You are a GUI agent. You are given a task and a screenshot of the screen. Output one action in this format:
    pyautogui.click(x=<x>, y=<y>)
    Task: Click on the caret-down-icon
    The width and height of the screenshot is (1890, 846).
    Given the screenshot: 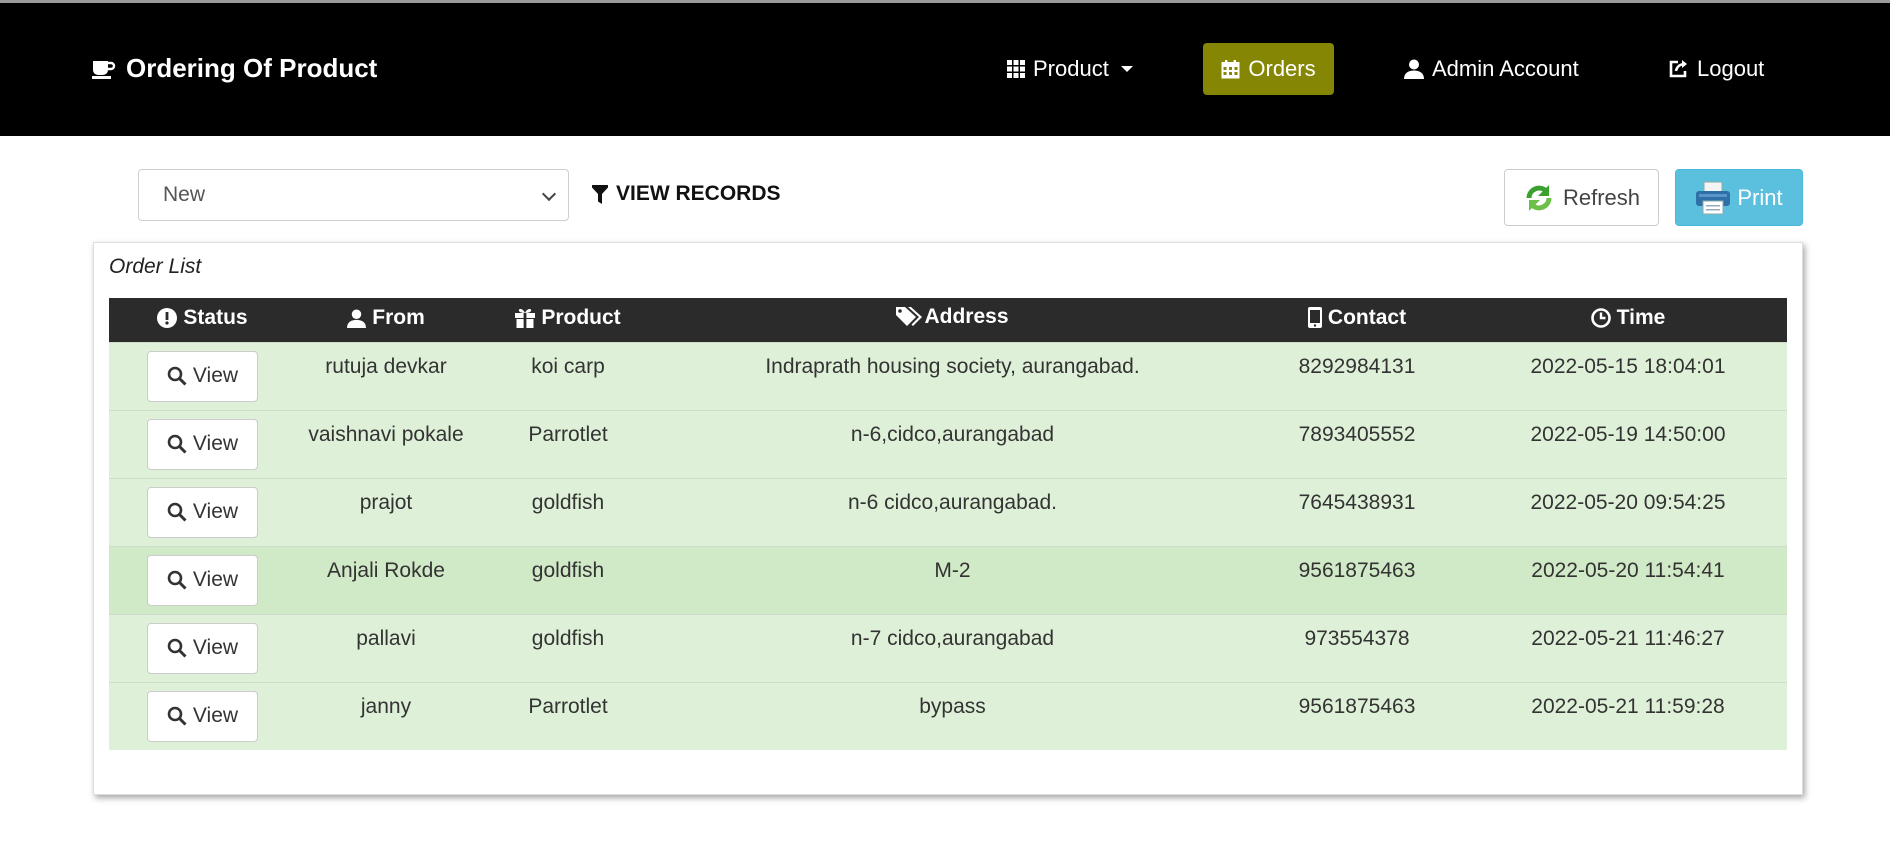 What is the action you would take?
    pyautogui.click(x=1126, y=69)
    